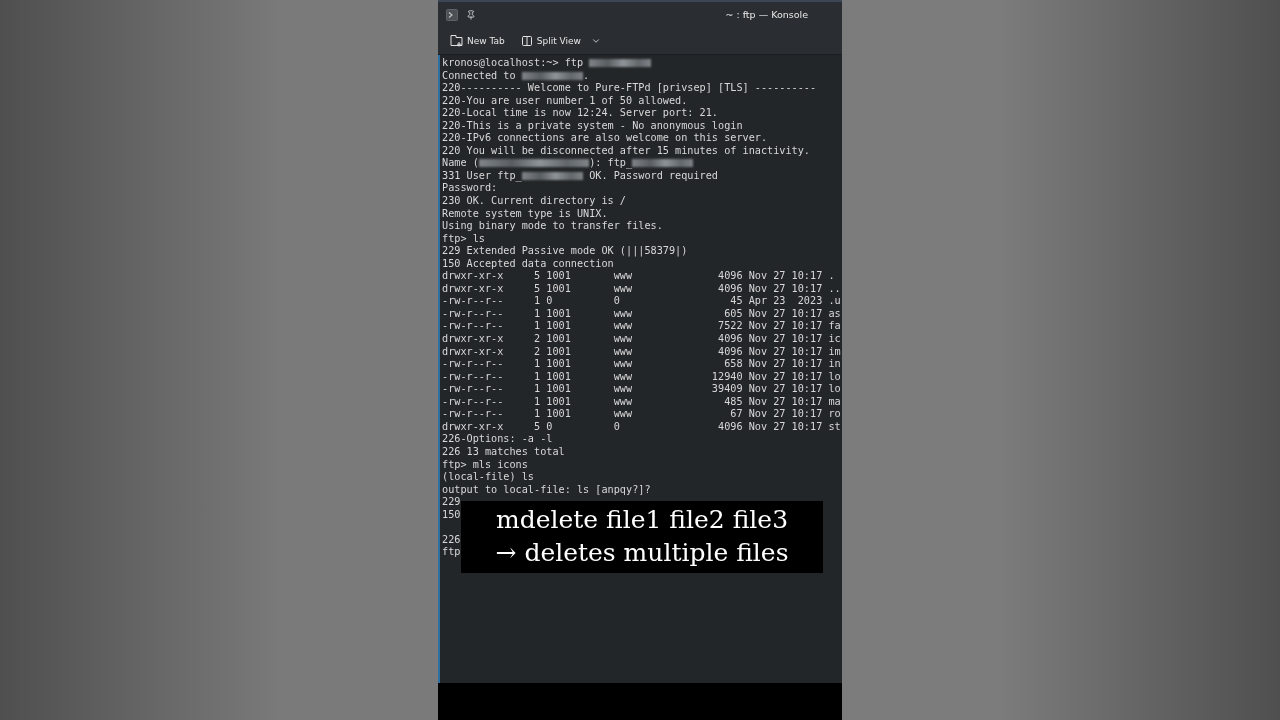 The image size is (1280, 720). Describe the element at coordinates (456, 40) in the screenshot. I see `new-tab-icon` at that location.